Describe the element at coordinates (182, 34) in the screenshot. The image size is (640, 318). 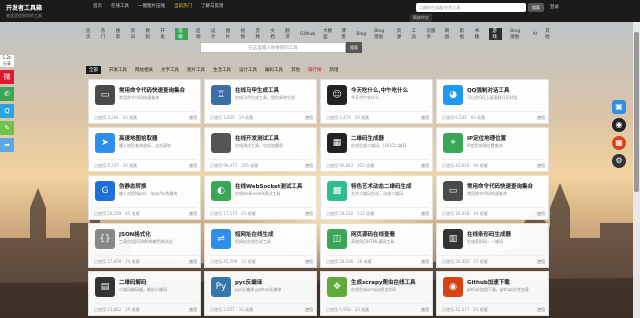
I see `category-item: 前端` at that location.